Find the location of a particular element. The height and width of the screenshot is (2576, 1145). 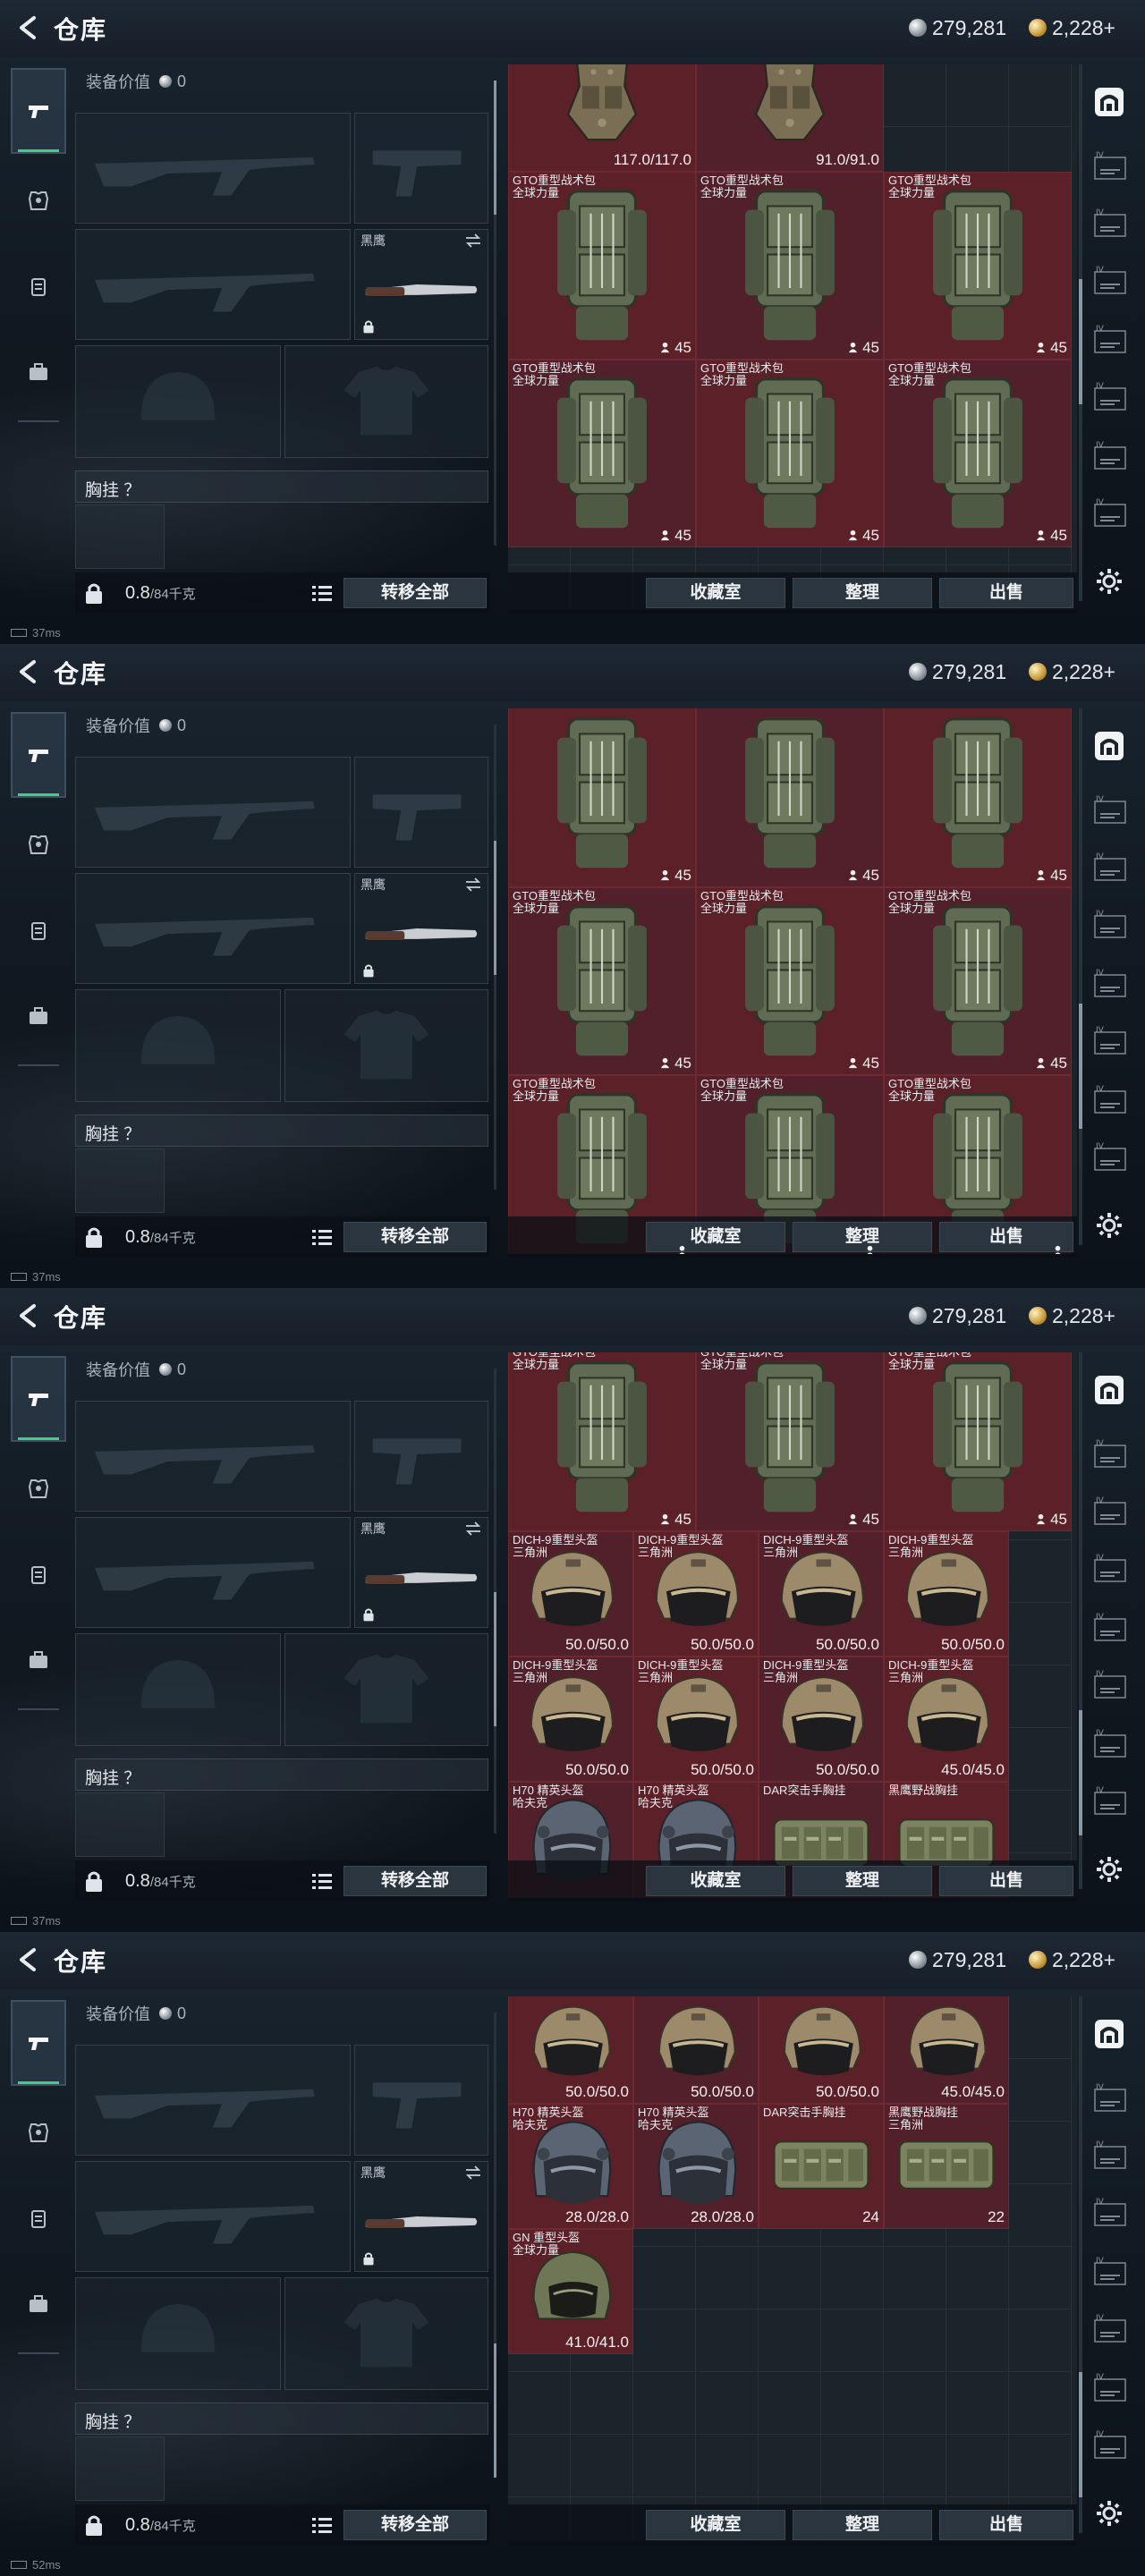

sort-button: 整理 is located at coordinates (862, 1237).